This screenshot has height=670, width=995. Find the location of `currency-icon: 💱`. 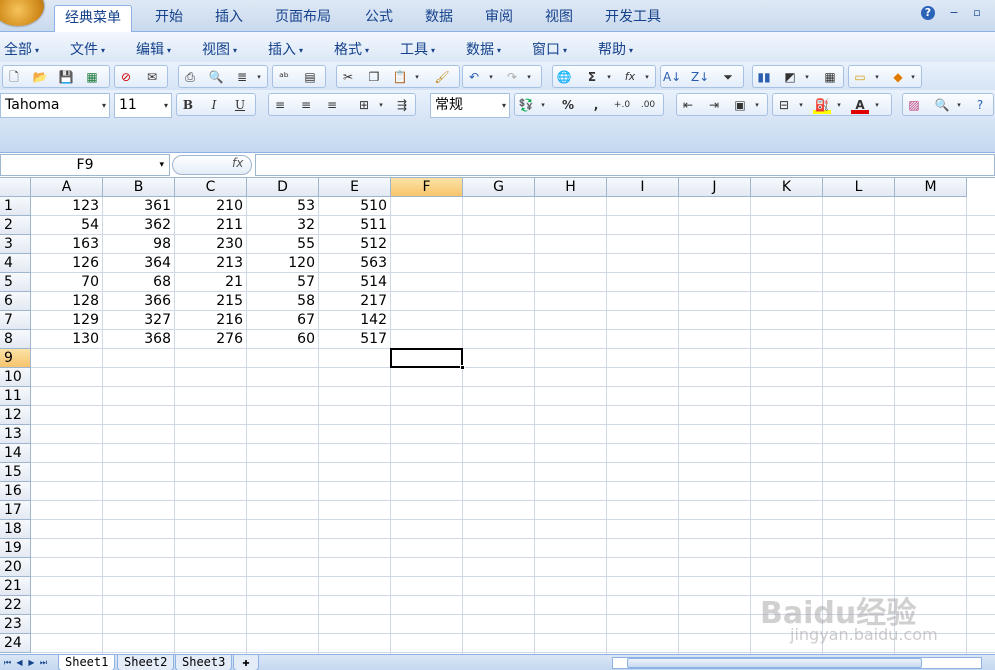

currency-icon: 💱 is located at coordinates (526, 105).